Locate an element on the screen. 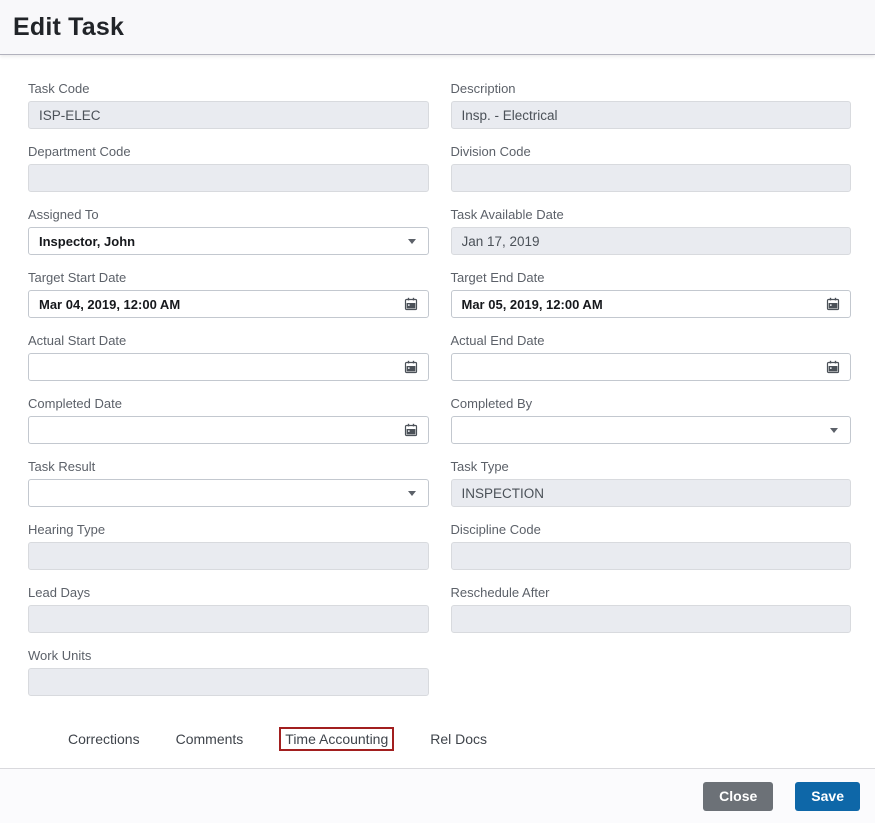  field-completed-by: Completed By is located at coordinates (650, 420).